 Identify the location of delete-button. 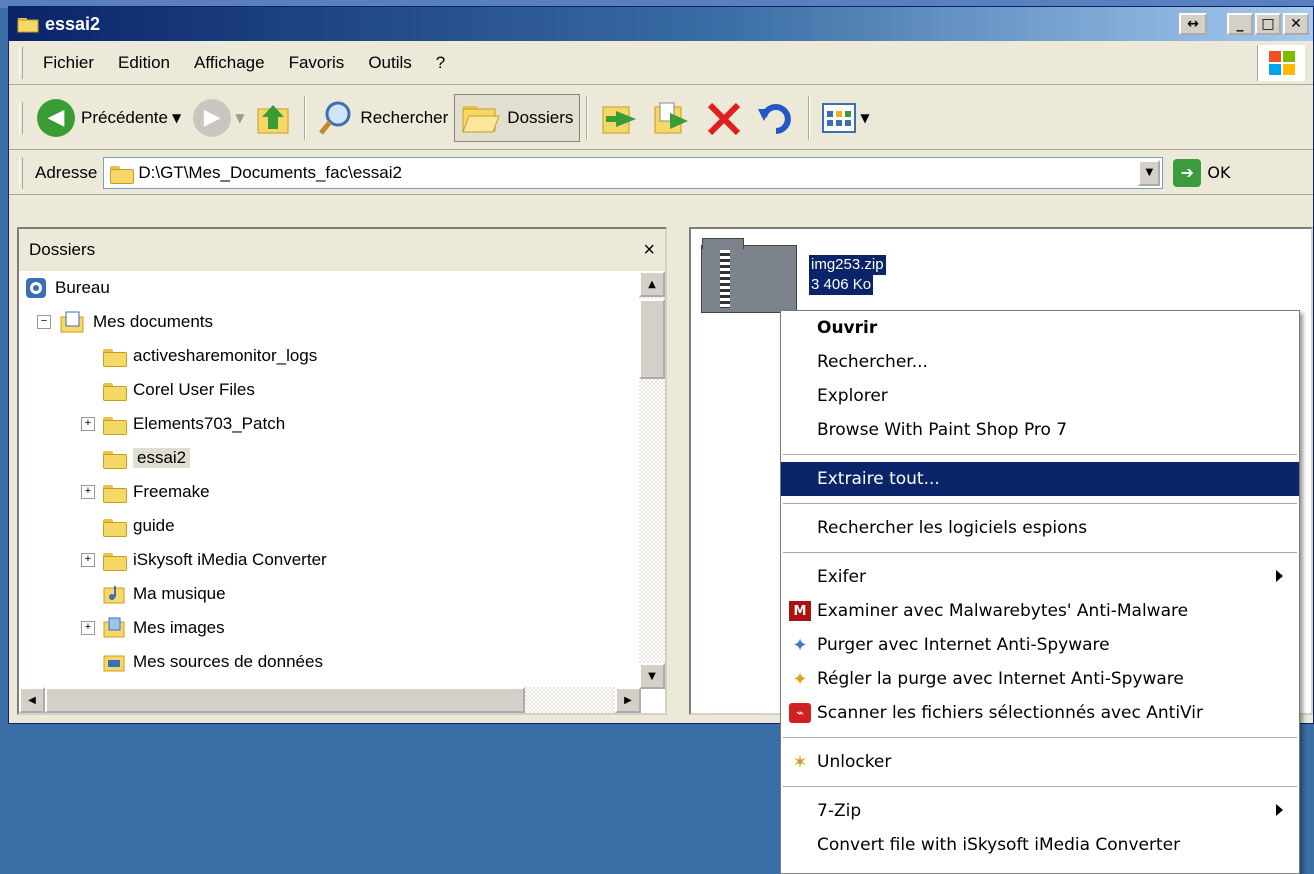
(724, 118).